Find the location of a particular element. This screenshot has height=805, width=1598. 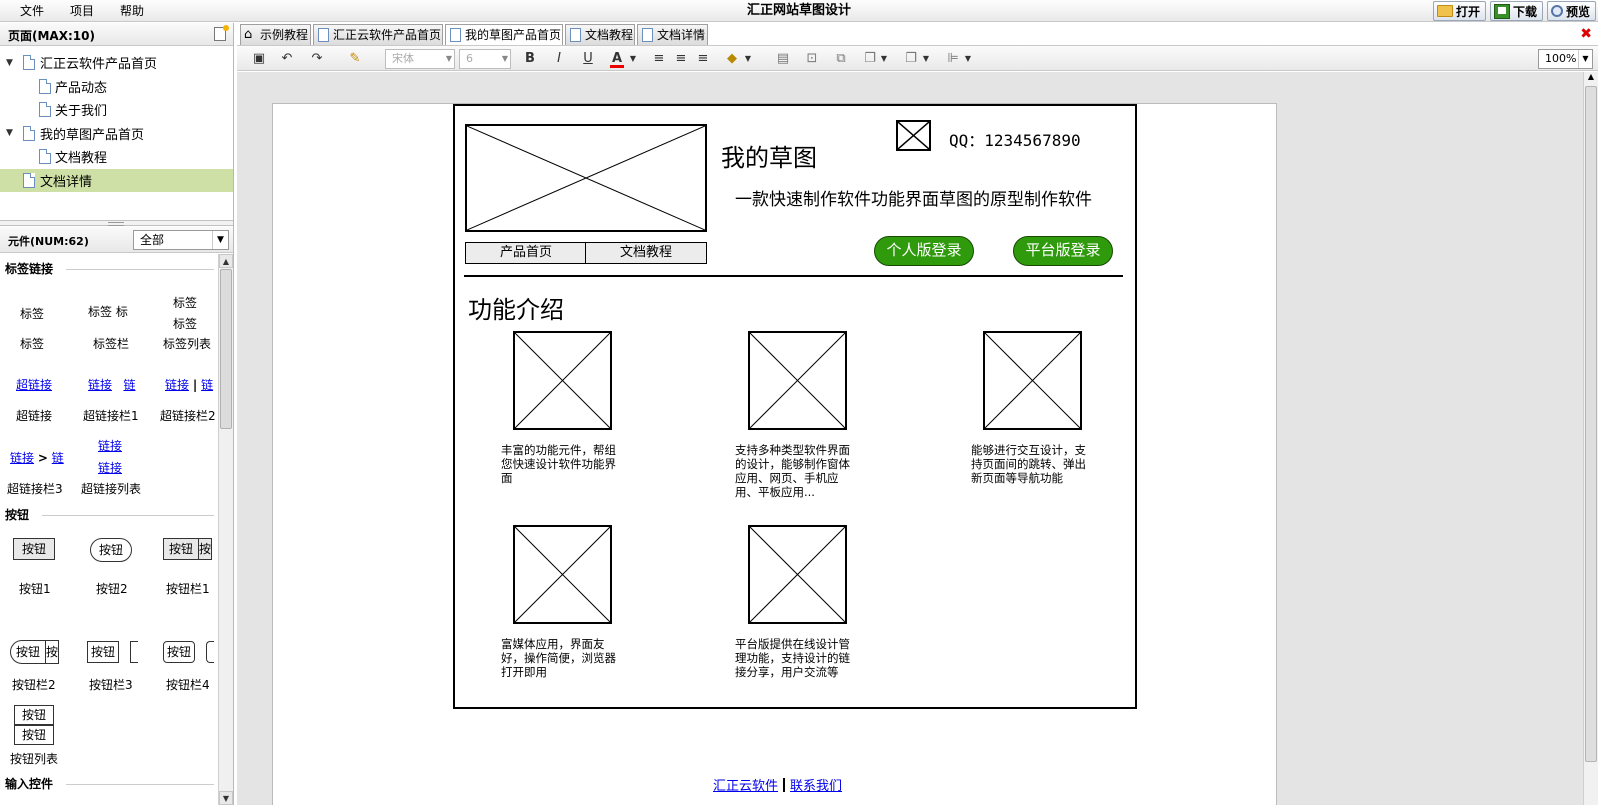

component-button-list-preview-2: 按钮 is located at coordinates (34, 735).